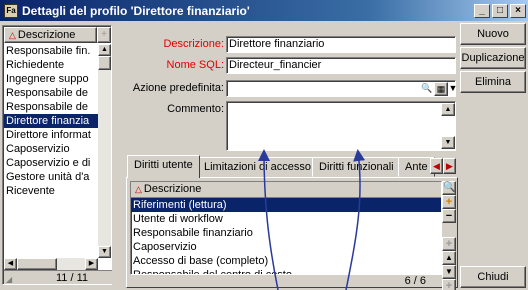  What do you see at coordinates (286, 219) in the screenshot?
I see `table-row: Utente di workflow` at bounding box center [286, 219].